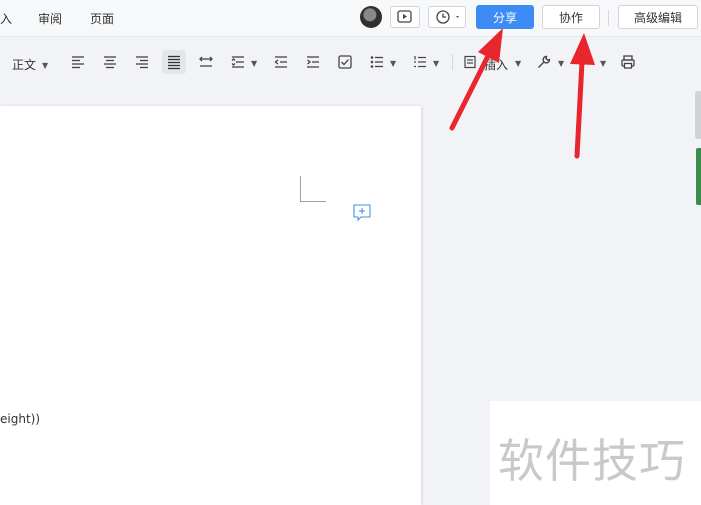 The image size is (701, 505). What do you see at coordinates (698, 176) in the screenshot?
I see `side-panel-tab` at bounding box center [698, 176].